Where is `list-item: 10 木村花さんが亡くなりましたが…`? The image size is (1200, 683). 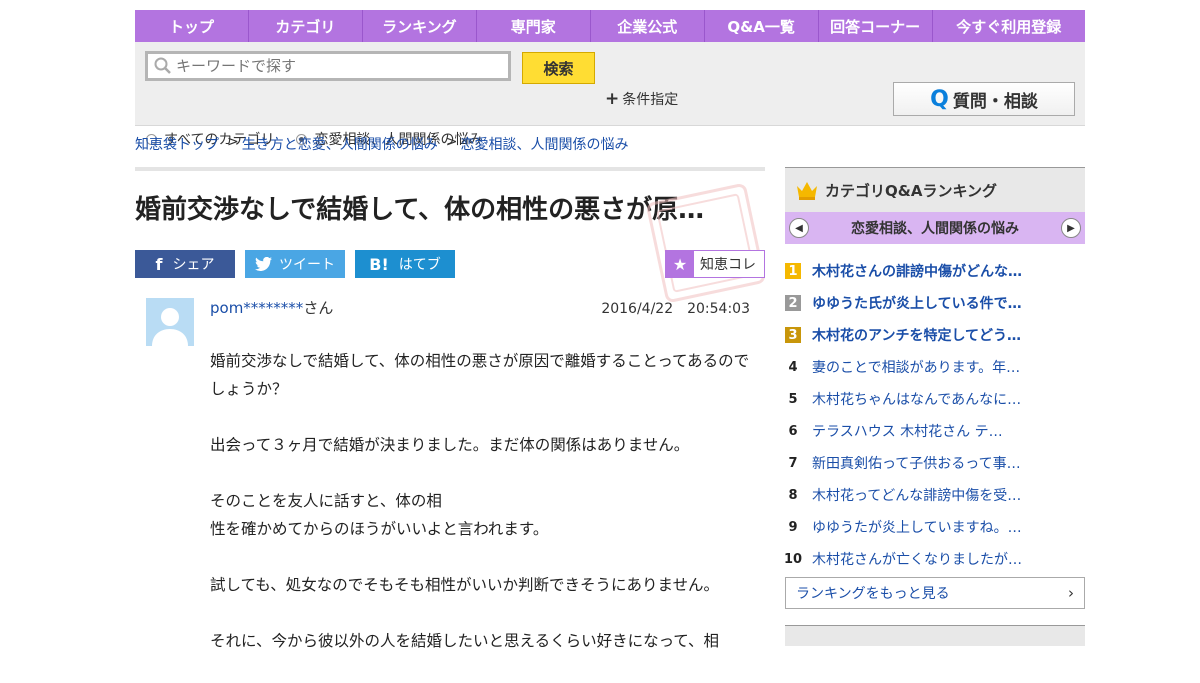 list-item: 10 木村花さんが亡くなりましたが… is located at coordinates (934, 559).